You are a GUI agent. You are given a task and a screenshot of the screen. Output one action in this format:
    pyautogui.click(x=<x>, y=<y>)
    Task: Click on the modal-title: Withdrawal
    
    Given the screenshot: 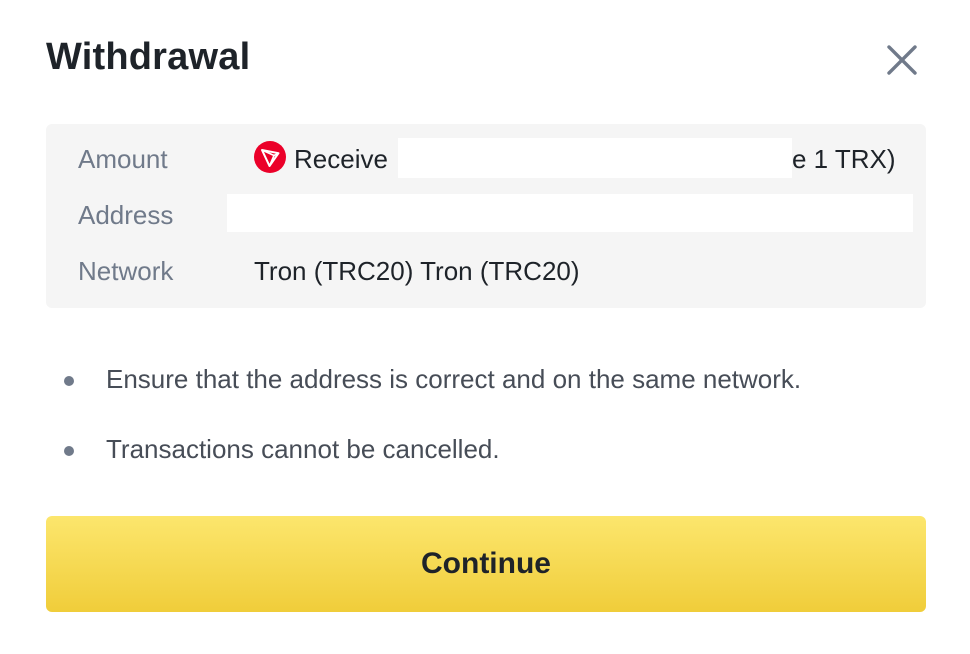 What is the action you would take?
    pyautogui.click(x=148, y=57)
    